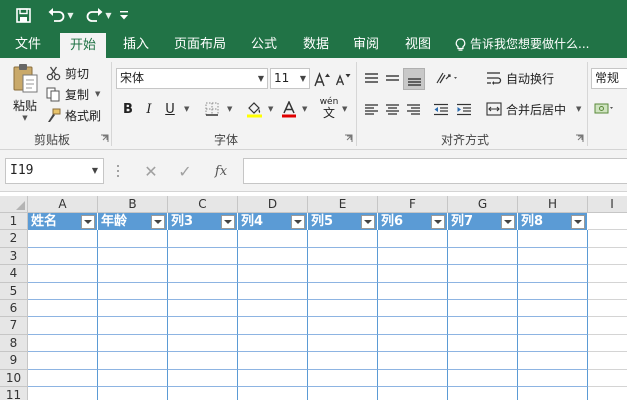 This screenshot has width=627, height=400. I want to click on italic-button: I, so click(149, 109).